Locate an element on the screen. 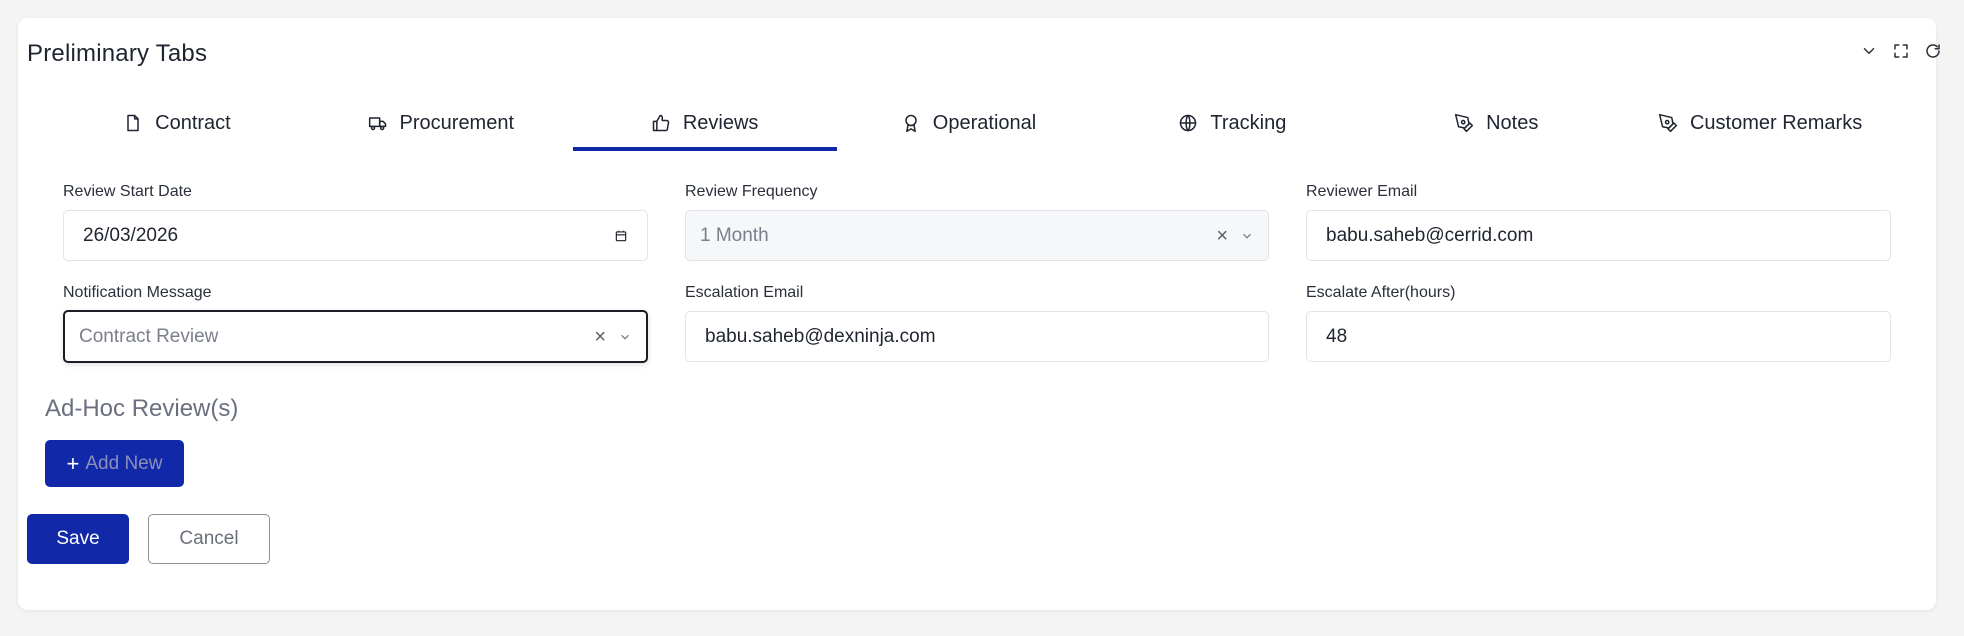 The height and width of the screenshot is (636, 1964). review-frequency-label: Review Frequency is located at coordinates (751, 191).